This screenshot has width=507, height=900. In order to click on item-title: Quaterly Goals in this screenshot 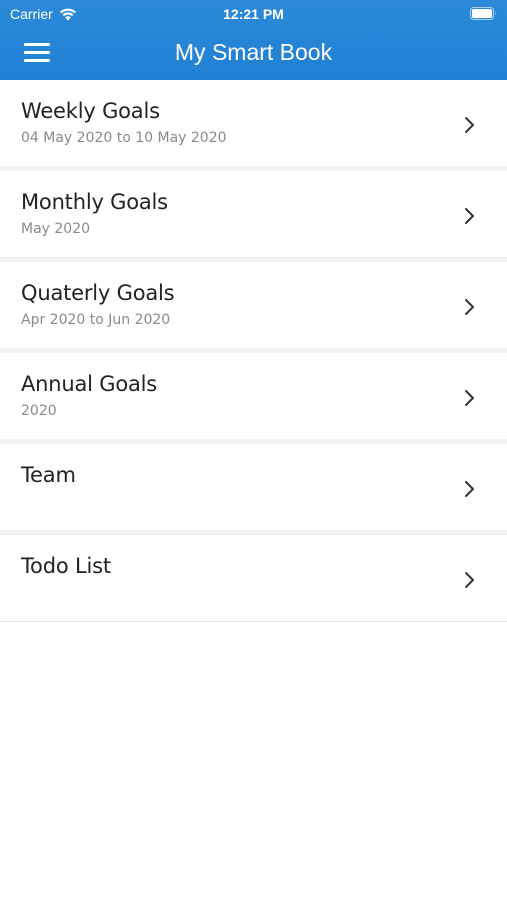, I will do `click(98, 293)`.